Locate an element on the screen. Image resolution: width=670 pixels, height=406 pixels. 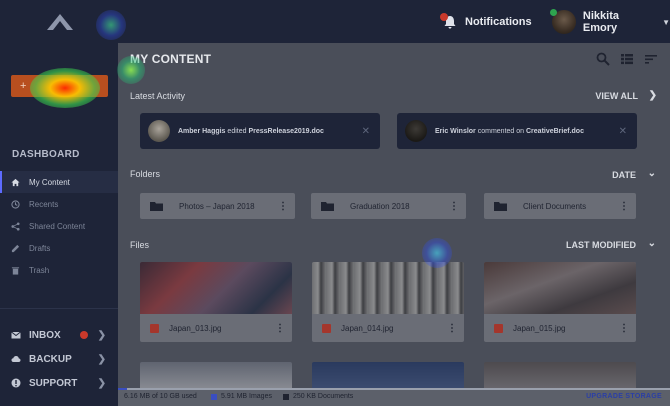
sidebar-item-label: Shared Content is located at coordinates (57, 226).